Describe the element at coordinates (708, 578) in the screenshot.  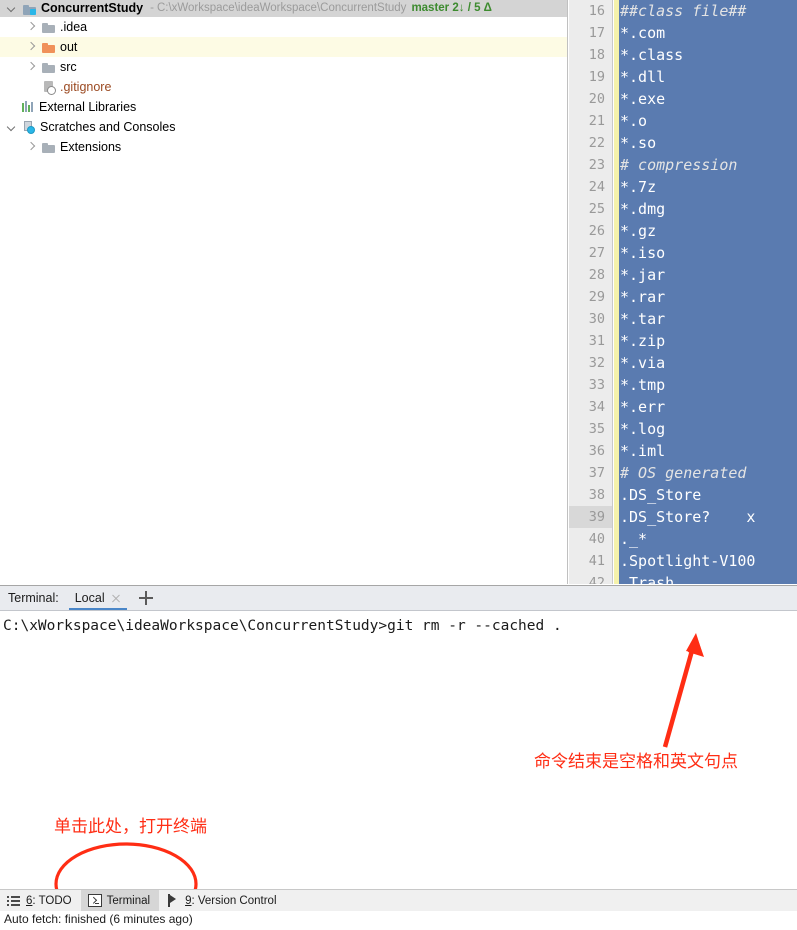
I see `code-line: .Trash` at that location.